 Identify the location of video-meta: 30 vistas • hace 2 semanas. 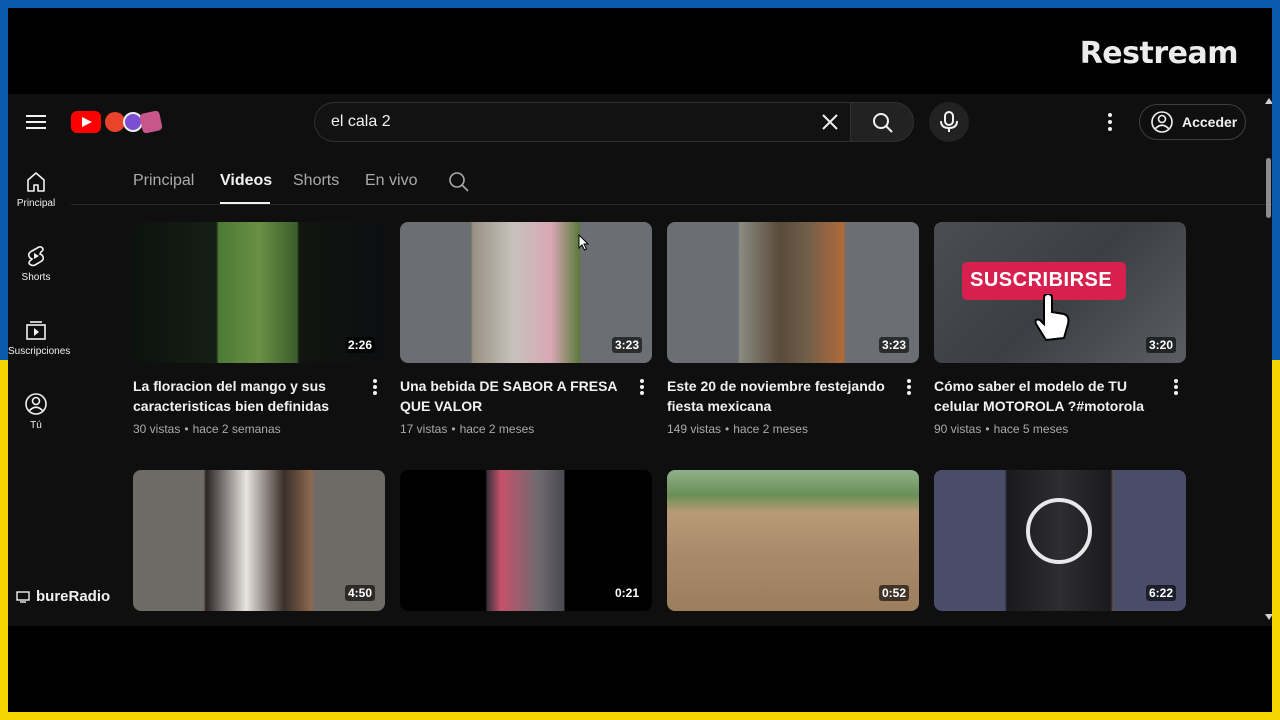
(207, 429).